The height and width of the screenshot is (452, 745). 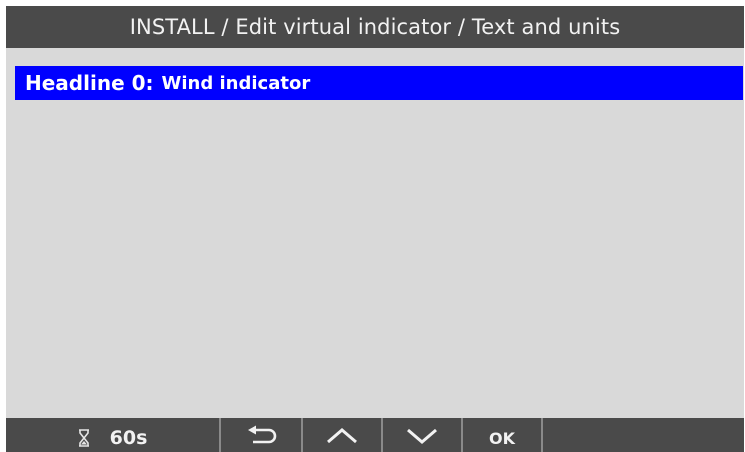 What do you see at coordinates (128, 438) in the screenshot?
I see `timeout-label: 60s` at bounding box center [128, 438].